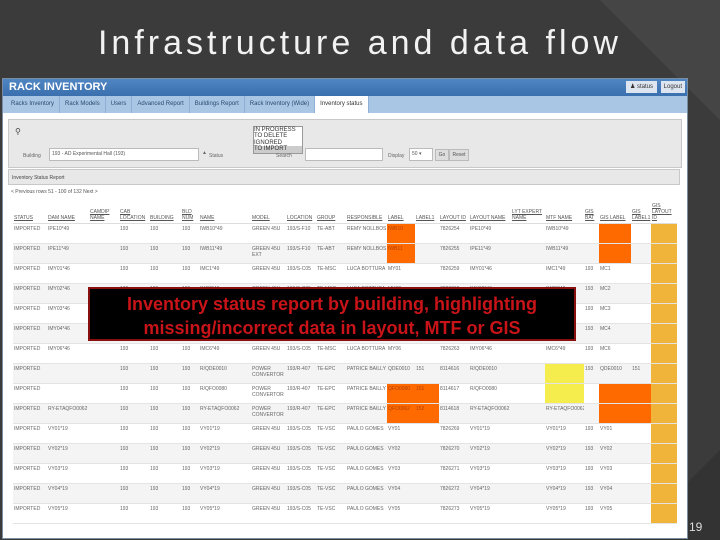  Describe the element at coordinates (344, 177) in the screenshot. I see `report-title: Inventory Status Report` at that location.